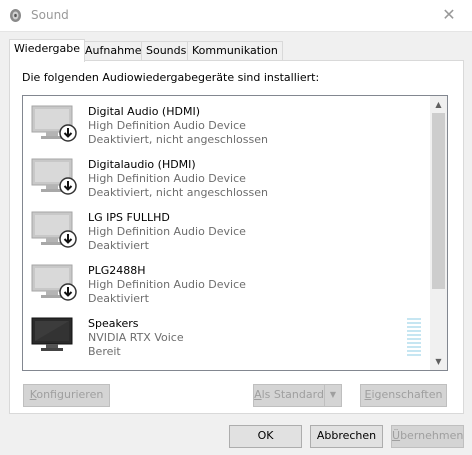 This screenshot has width=472, height=455. I want to click on tab-recording: Aufnahme, so click(113, 51).